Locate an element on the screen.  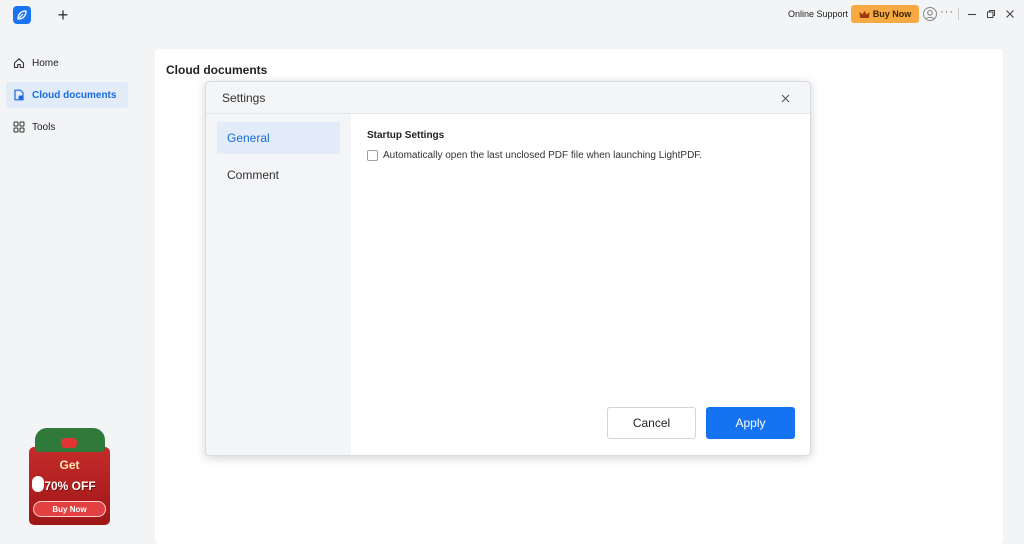
promo-buy-now-button: Buy Now is located at coordinates (69, 509).